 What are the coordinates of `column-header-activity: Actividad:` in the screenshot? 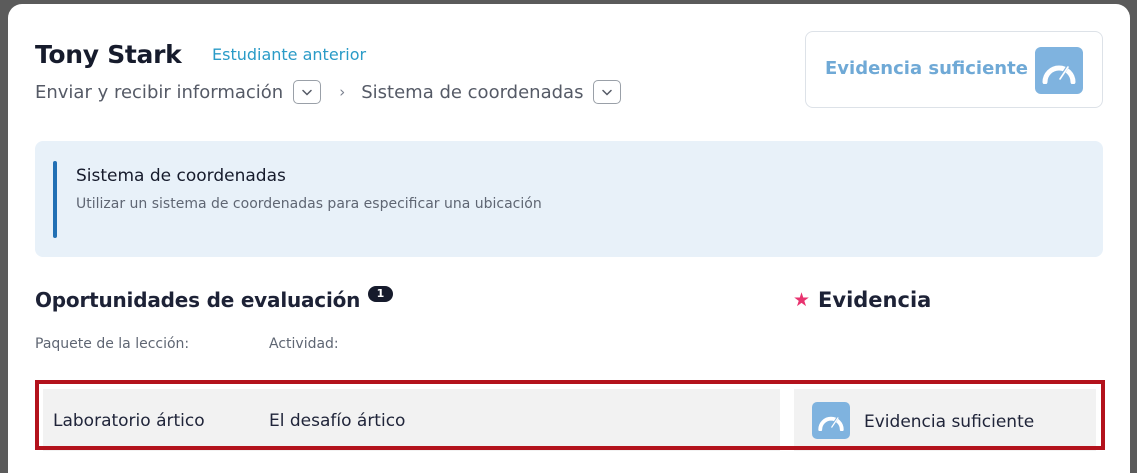 It's located at (304, 344).